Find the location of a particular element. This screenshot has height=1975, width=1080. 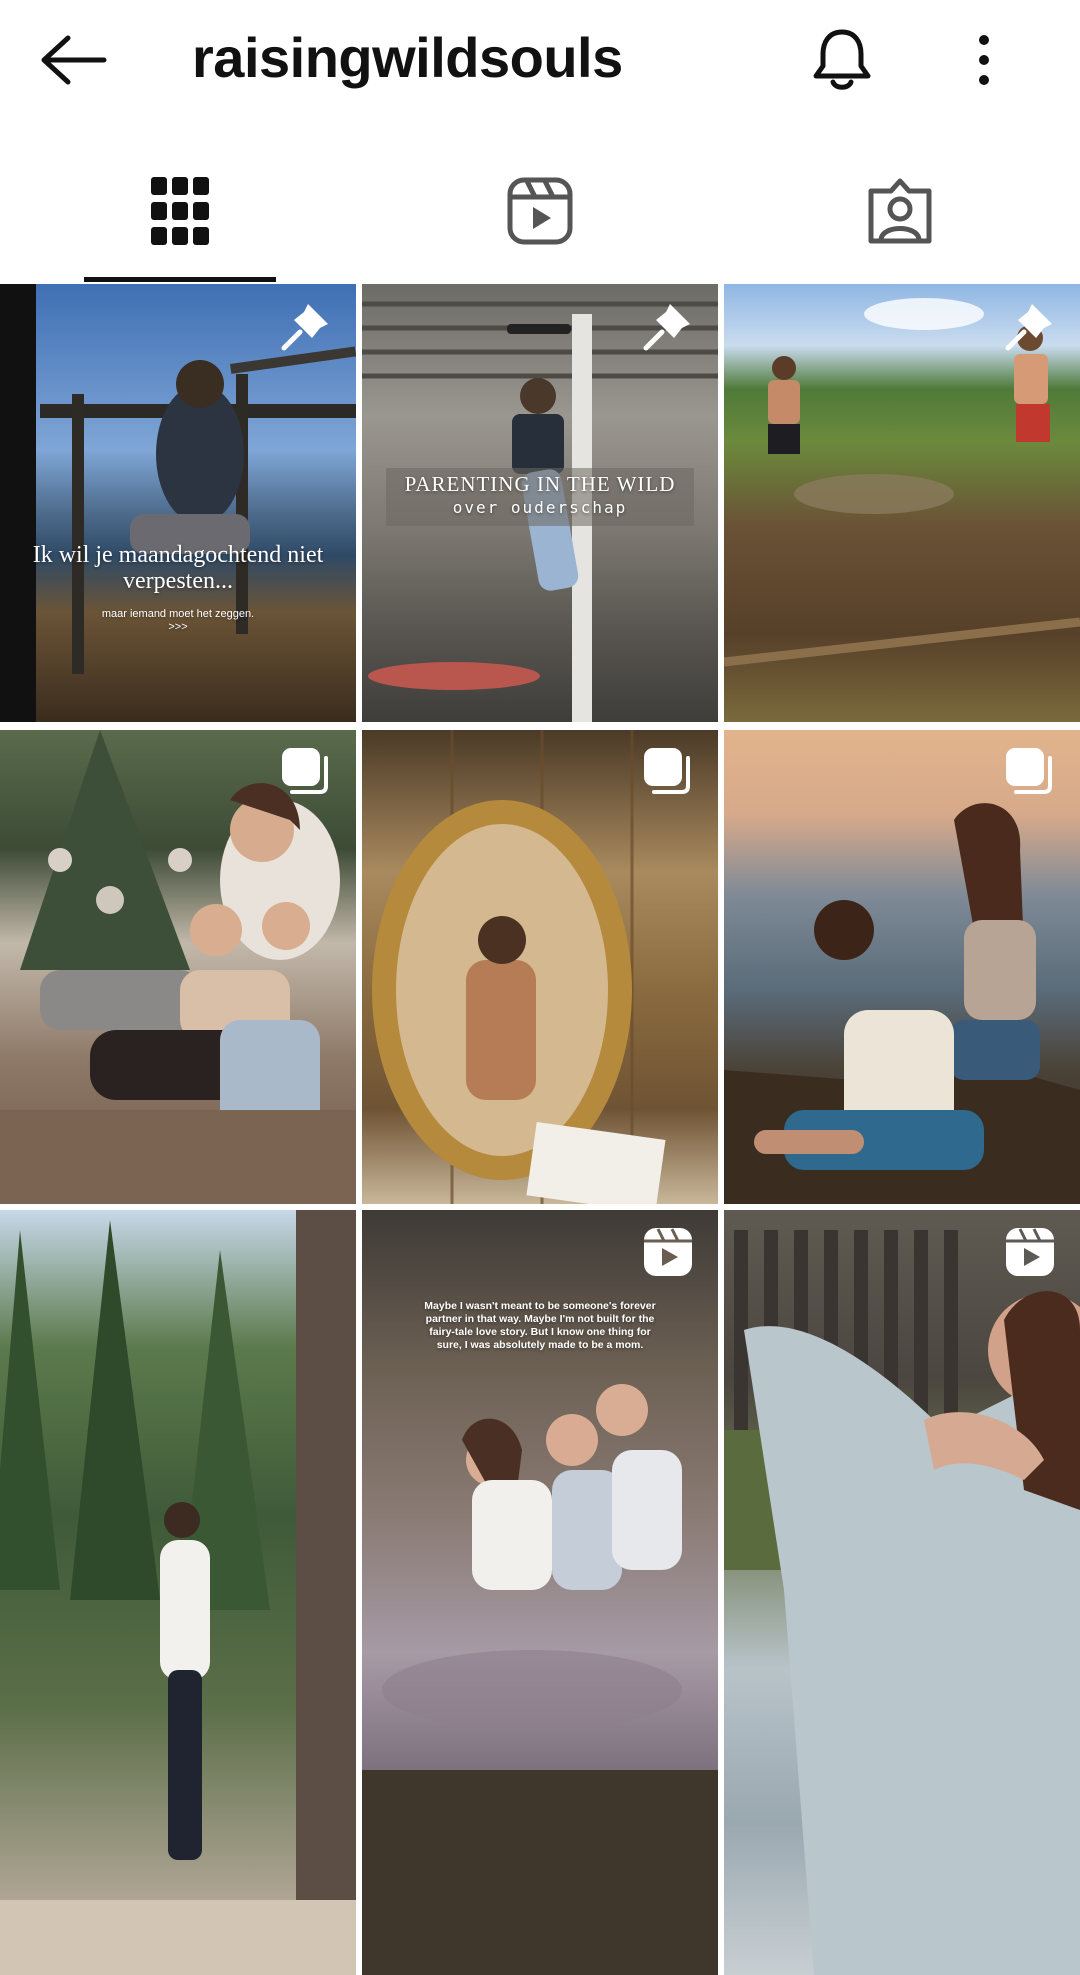

grid-icon is located at coordinates (180, 211).